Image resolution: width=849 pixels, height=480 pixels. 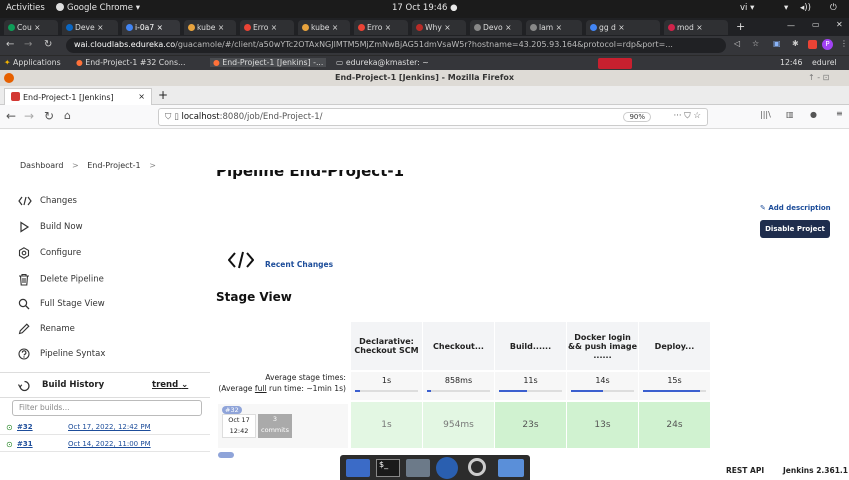 What do you see at coordinates (61, 354) in the screenshot?
I see `sidebar-item-pipeline-syntax: Pipeline Syntax` at bounding box center [61, 354].